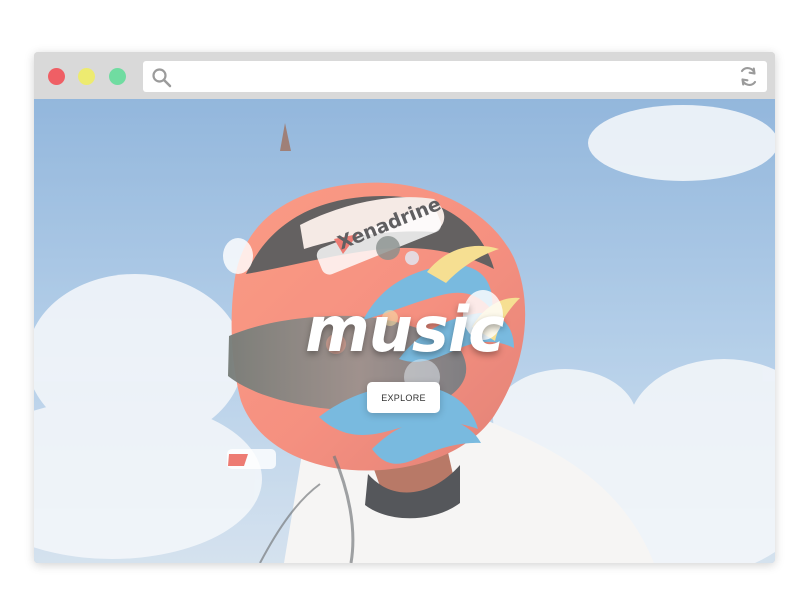 This screenshot has width=800, height=600. What do you see at coordinates (403, 397) in the screenshot?
I see `explore-button: EXPLORE` at bounding box center [403, 397].